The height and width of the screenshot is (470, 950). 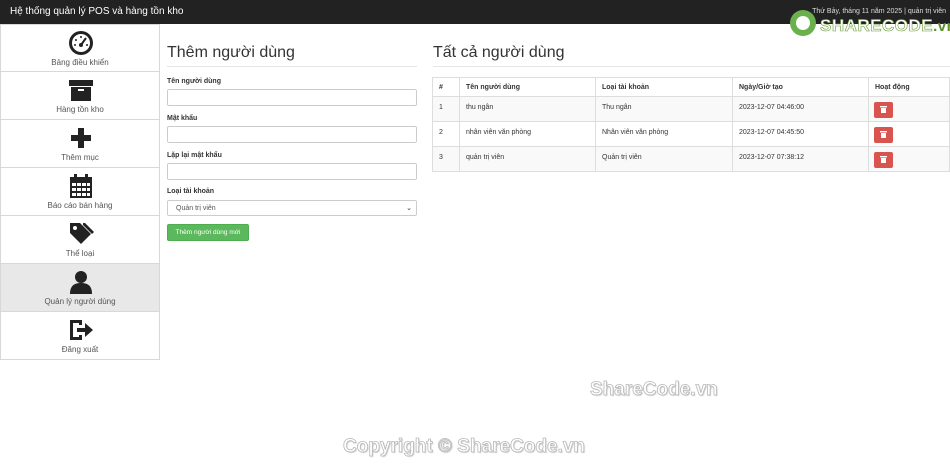 What do you see at coordinates (96, 11) in the screenshot?
I see `app-title: Hệ thống quản lý POS và hàng tồn kho` at bounding box center [96, 11].